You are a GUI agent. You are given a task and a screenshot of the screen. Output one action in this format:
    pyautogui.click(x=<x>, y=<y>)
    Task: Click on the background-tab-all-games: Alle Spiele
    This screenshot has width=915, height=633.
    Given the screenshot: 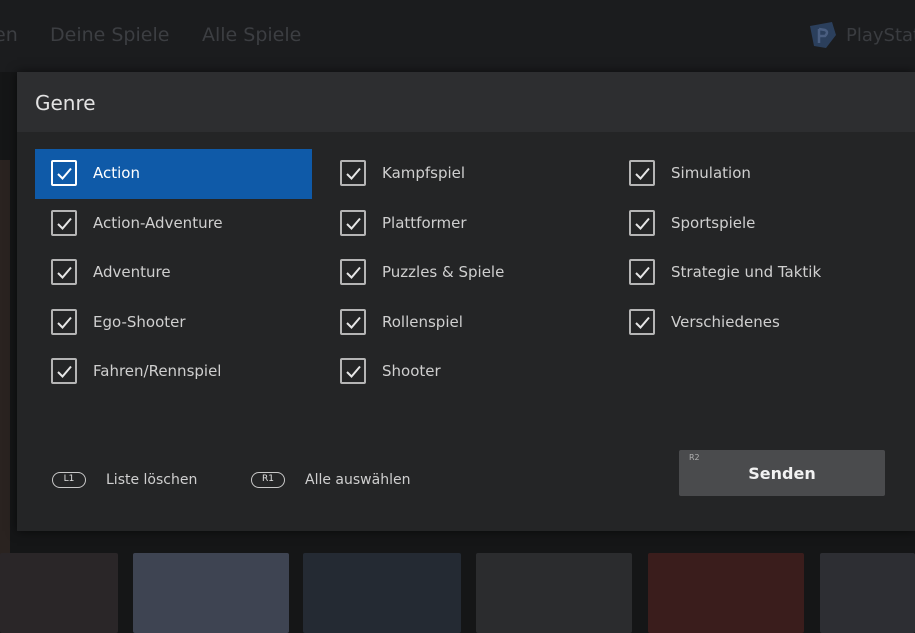 What is the action you would take?
    pyautogui.click(x=252, y=35)
    